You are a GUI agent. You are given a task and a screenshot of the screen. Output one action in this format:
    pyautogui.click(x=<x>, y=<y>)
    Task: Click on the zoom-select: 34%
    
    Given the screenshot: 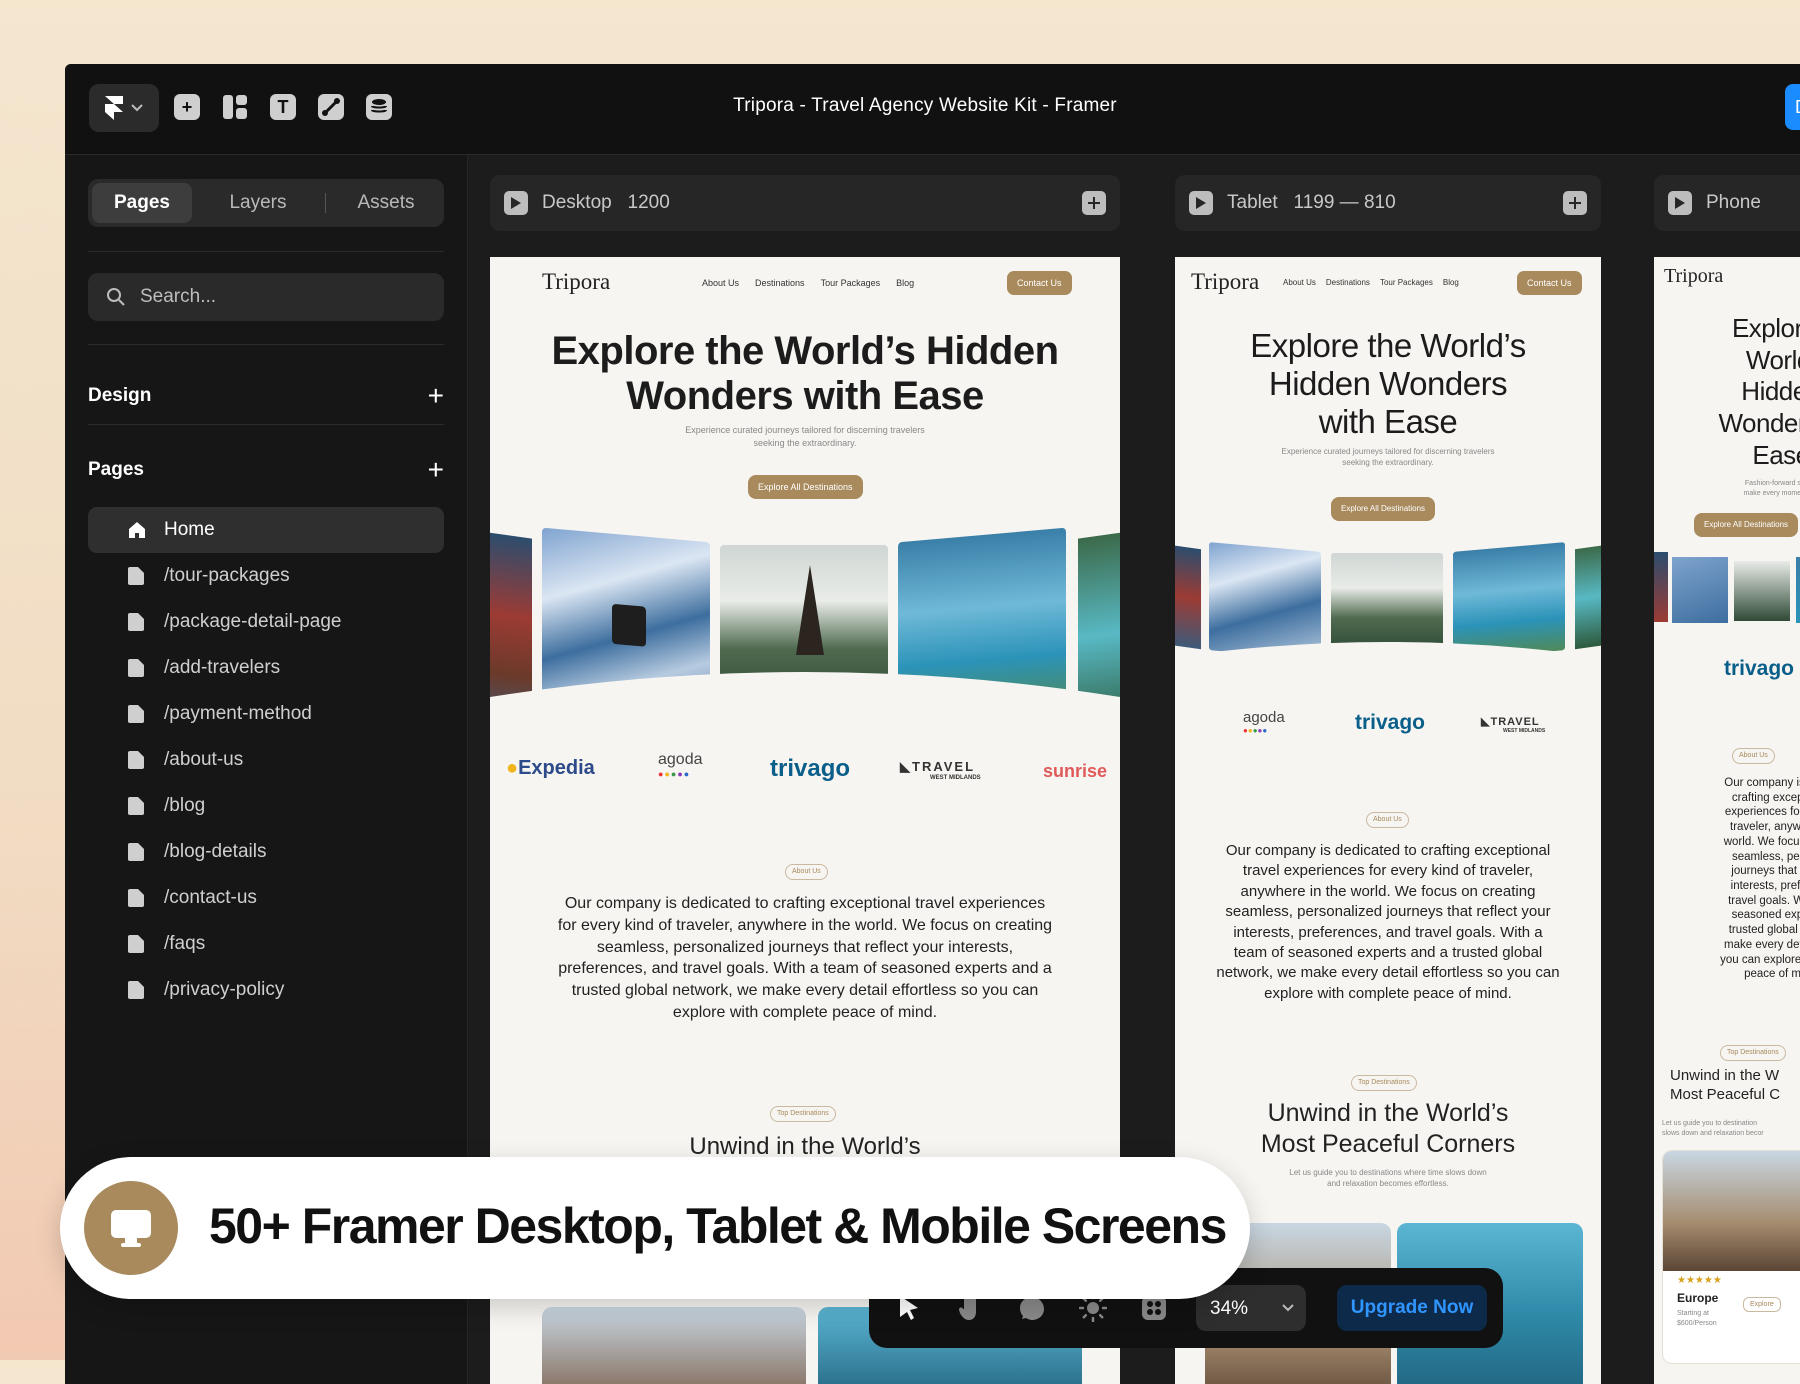 What is the action you would take?
    pyautogui.click(x=1251, y=1308)
    